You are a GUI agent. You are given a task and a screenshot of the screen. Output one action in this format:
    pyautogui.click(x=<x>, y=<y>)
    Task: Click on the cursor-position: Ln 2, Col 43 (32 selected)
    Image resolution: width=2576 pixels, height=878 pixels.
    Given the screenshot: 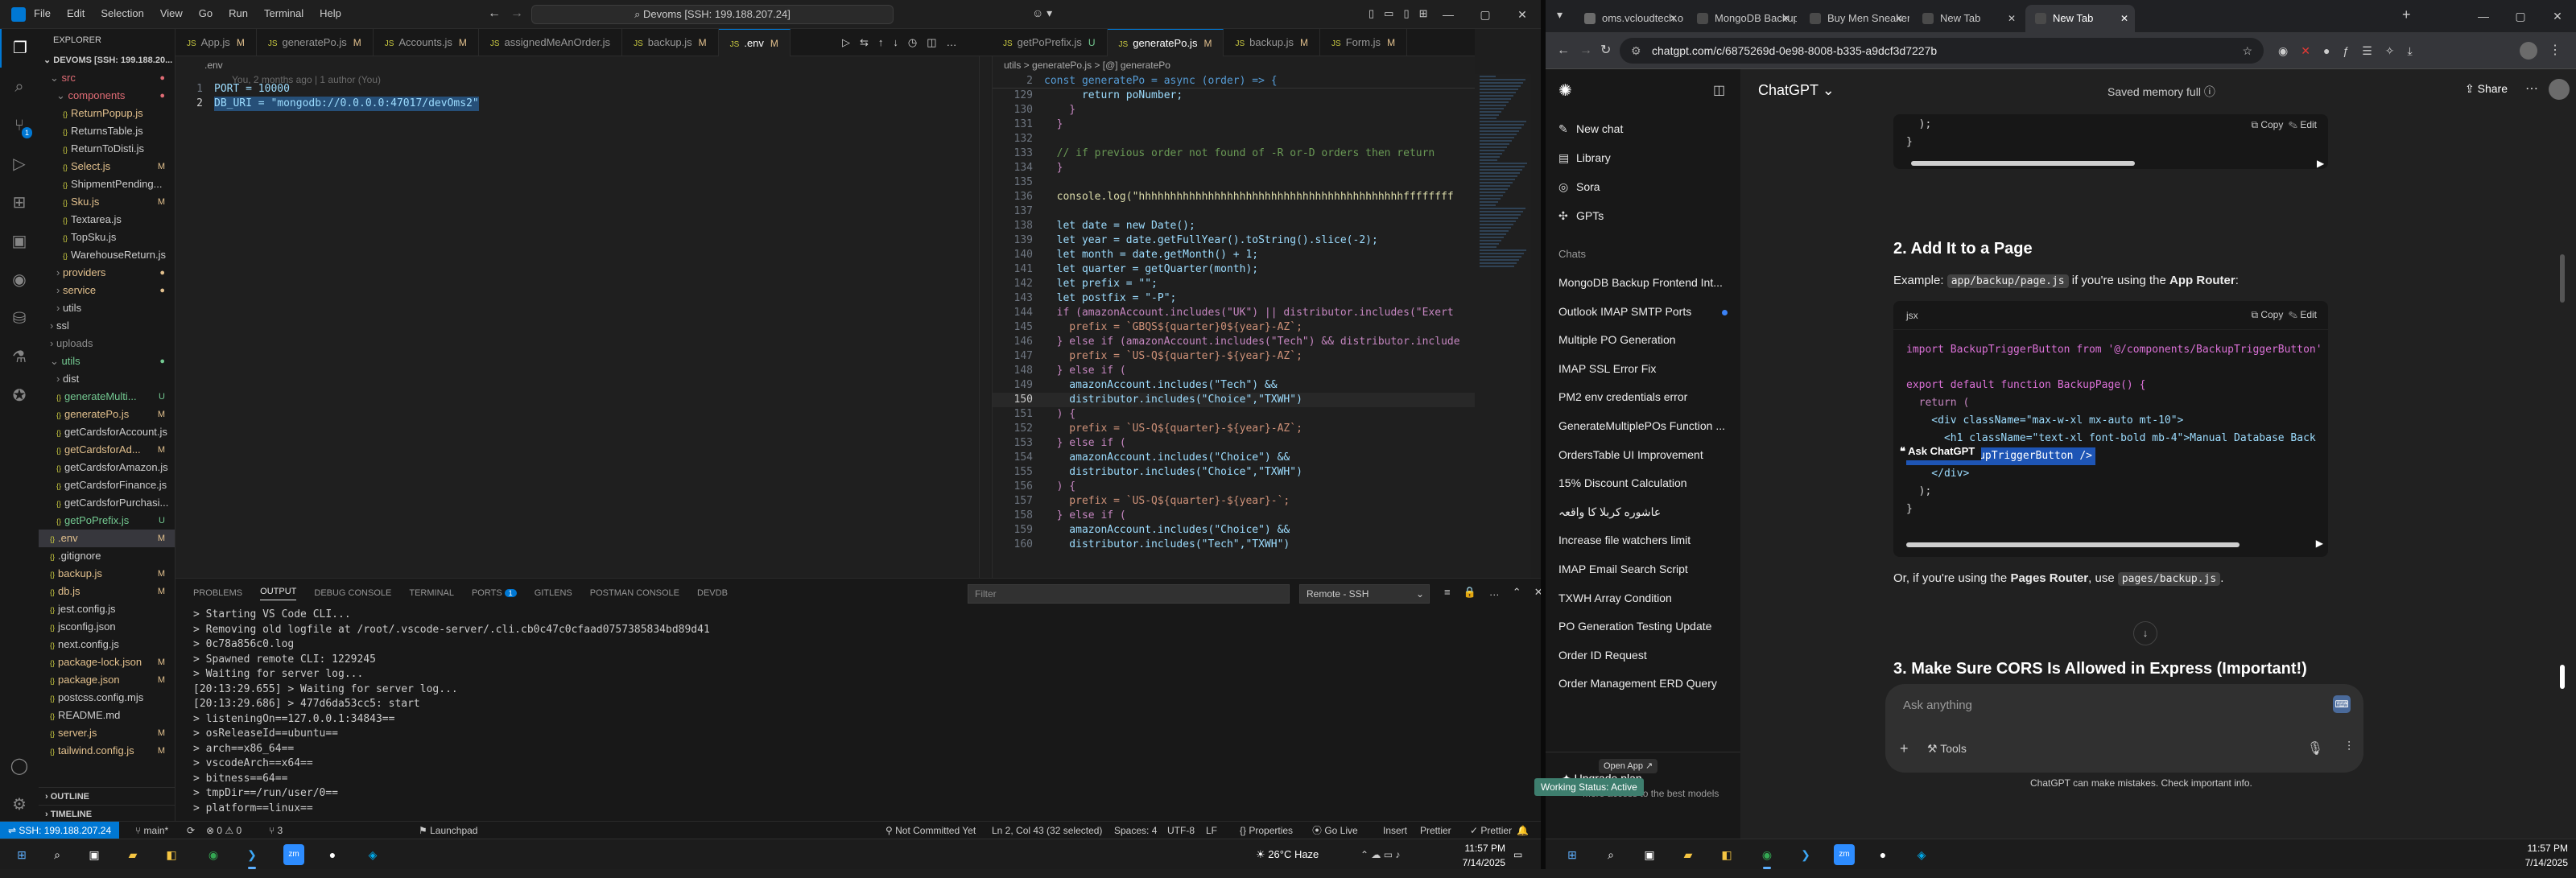 What is the action you would take?
    pyautogui.click(x=1047, y=830)
    